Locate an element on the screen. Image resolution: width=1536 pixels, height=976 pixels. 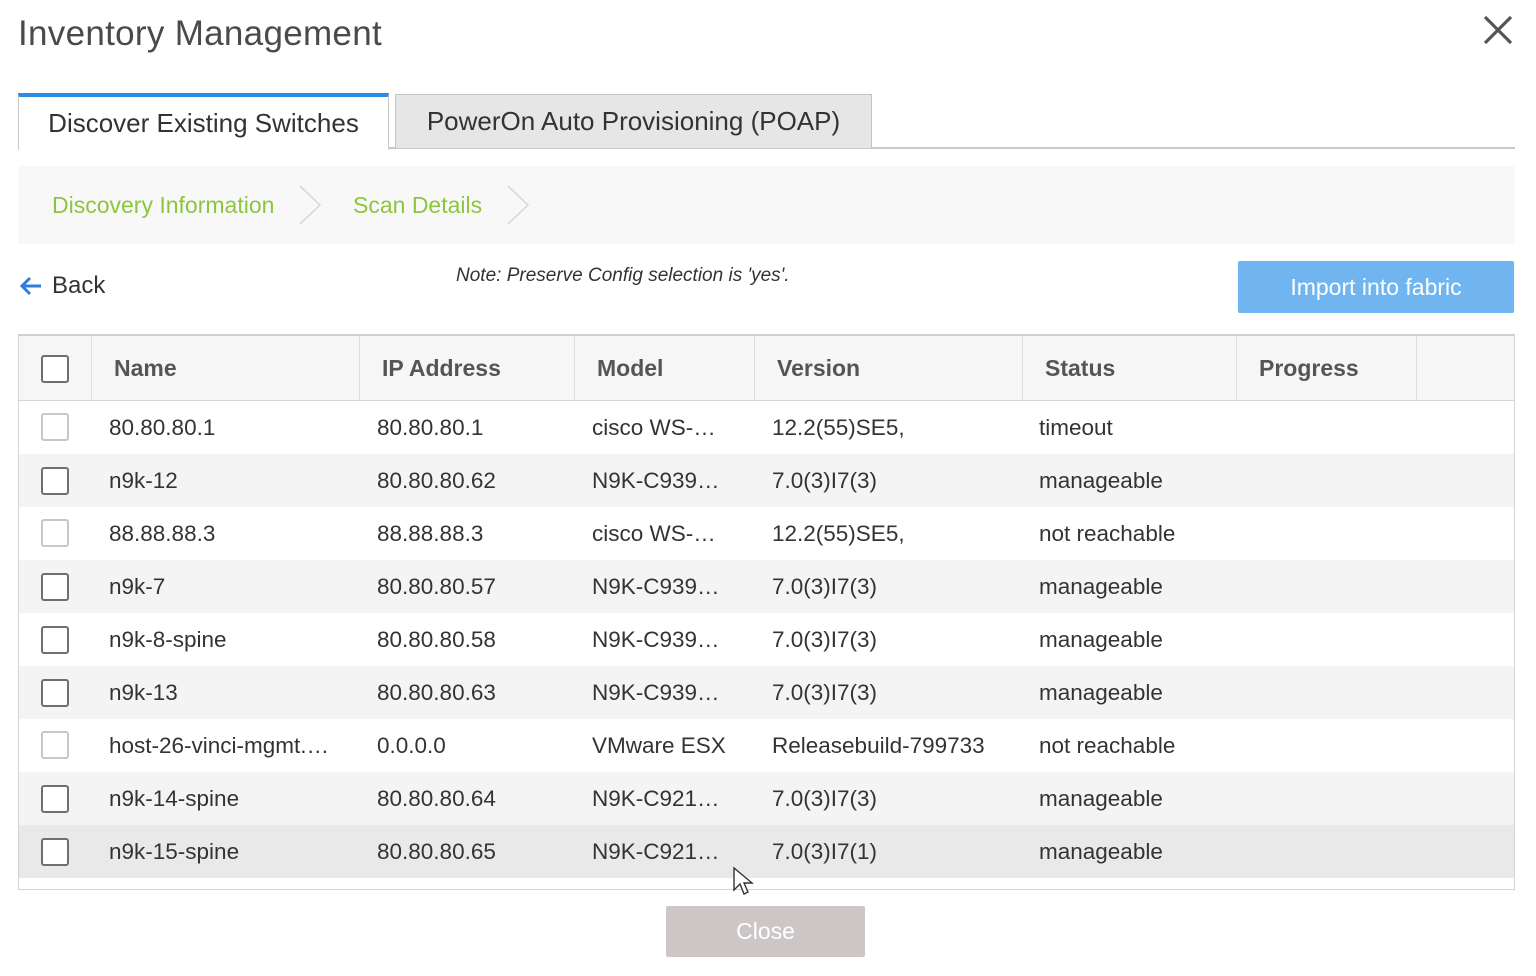
cell-name: 88.88.88.3 is located at coordinates (162, 533).